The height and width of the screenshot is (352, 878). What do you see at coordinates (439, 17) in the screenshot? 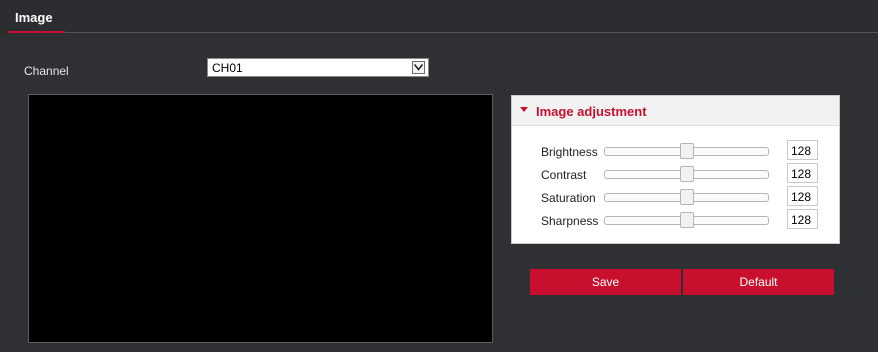
I see `tab-bar: Image` at bounding box center [439, 17].